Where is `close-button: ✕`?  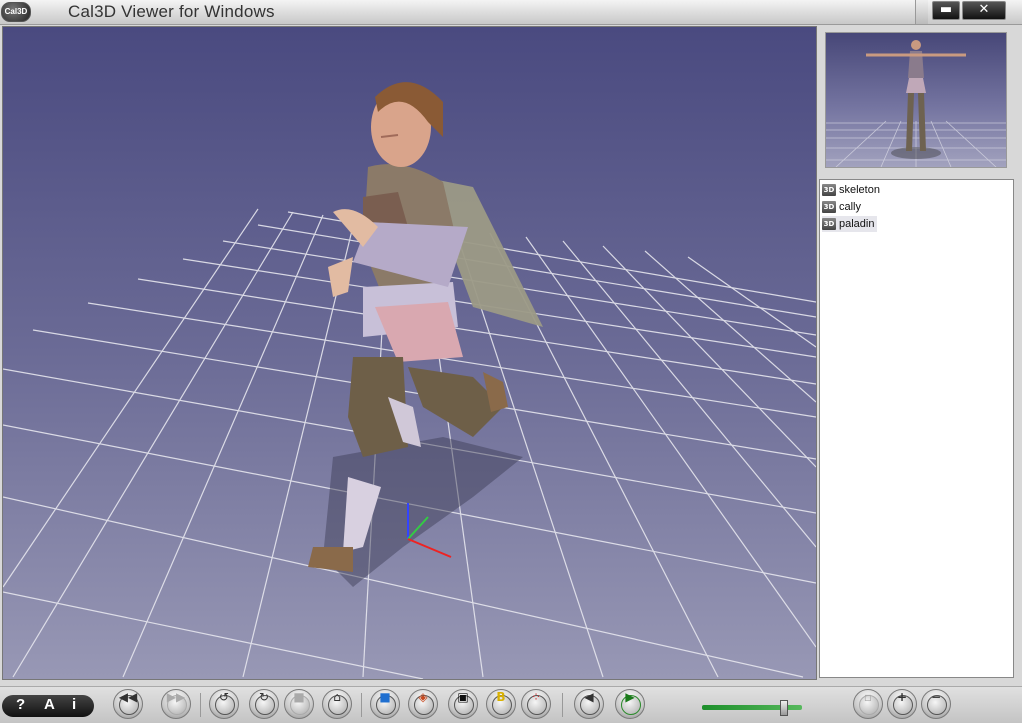
close-button: ✕ is located at coordinates (984, 10).